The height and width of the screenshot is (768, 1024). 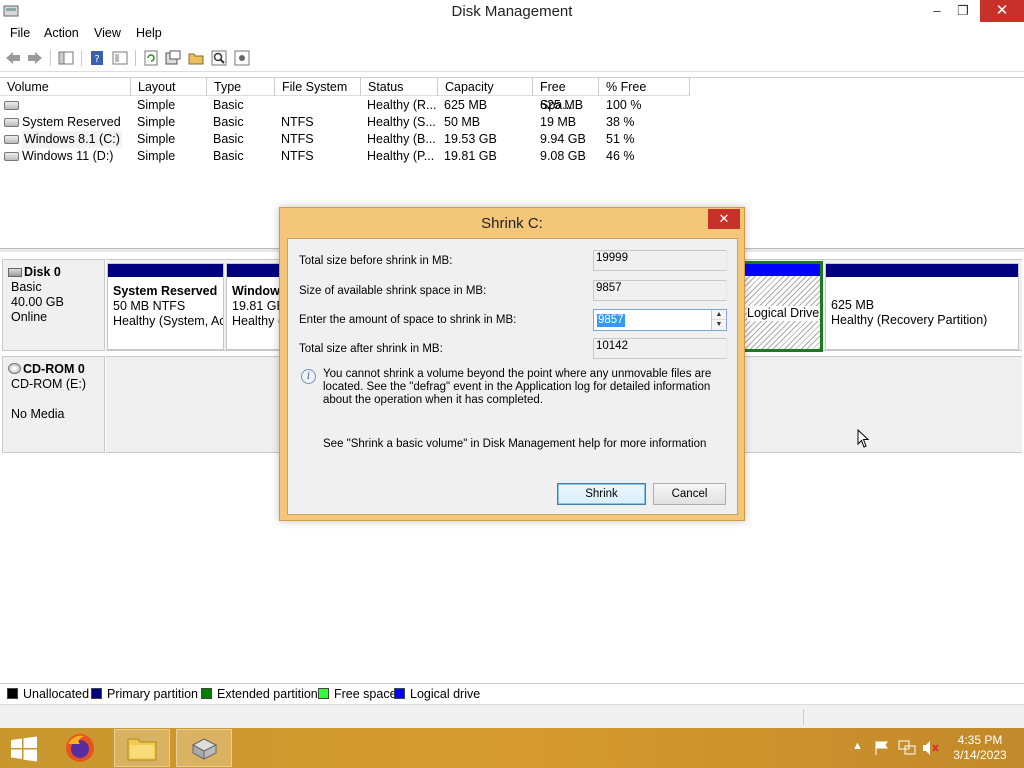 I want to click on info-icon: i, so click(x=308, y=376).